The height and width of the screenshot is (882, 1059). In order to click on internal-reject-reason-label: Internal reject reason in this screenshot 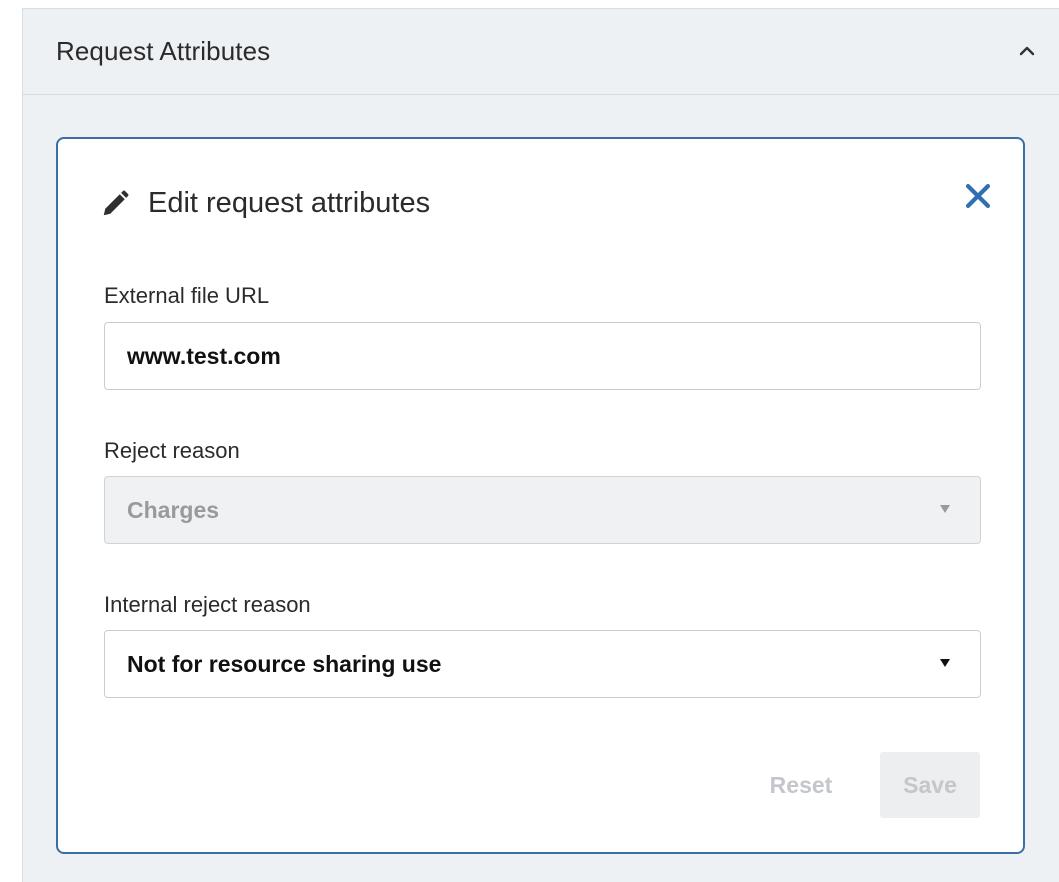, I will do `click(207, 604)`.